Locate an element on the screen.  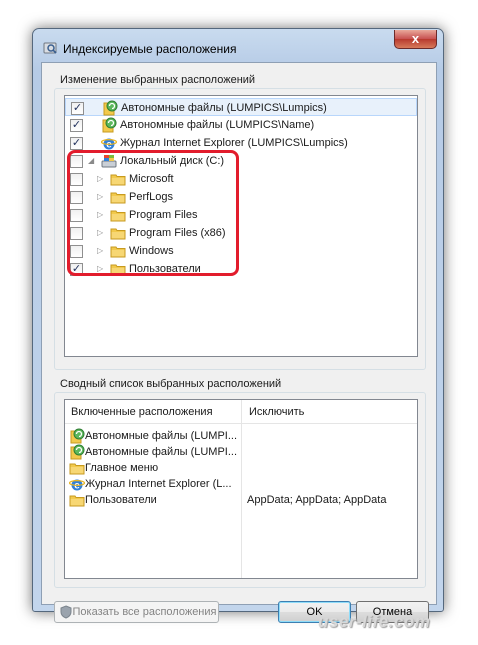
list-item-name: Главное меню is located at coordinates (122, 468).